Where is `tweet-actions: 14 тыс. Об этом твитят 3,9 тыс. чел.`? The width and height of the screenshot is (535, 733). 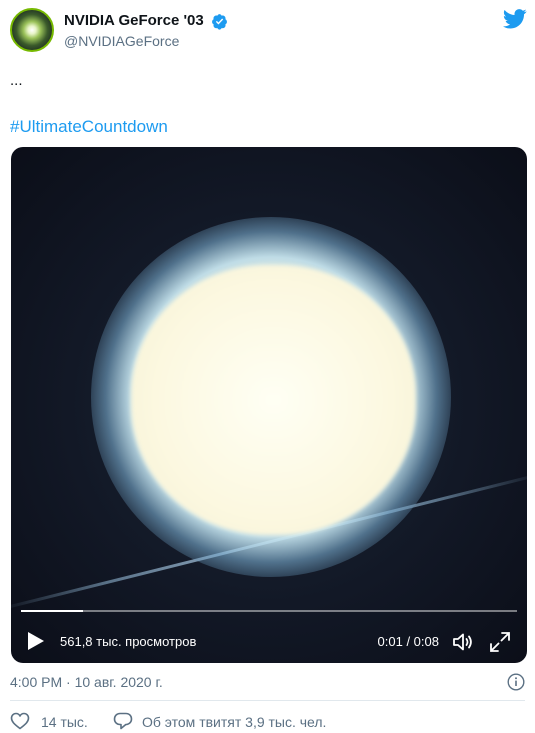
tweet-actions: 14 тыс. Об этом твитят 3,9 тыс. чел. is located at coordinates (267, 721).